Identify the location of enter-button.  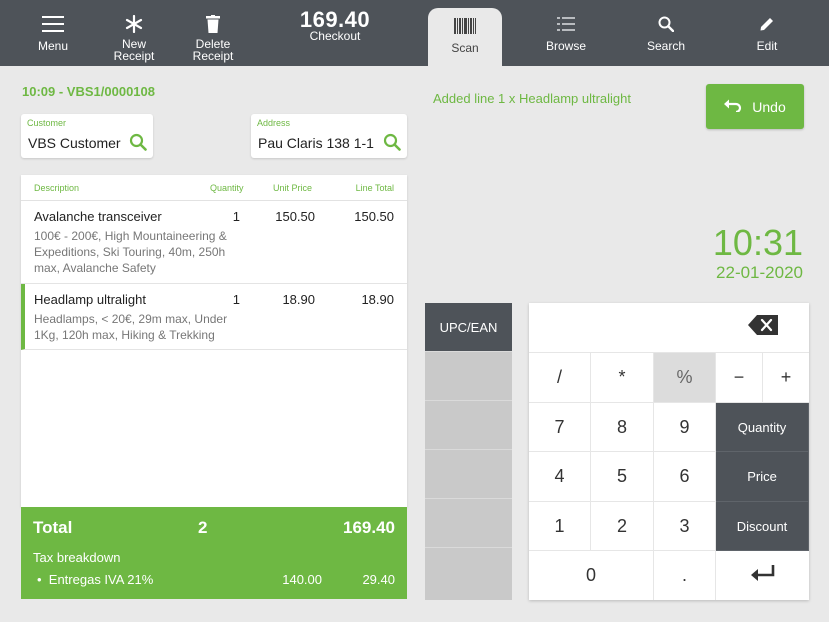
(762, 575).